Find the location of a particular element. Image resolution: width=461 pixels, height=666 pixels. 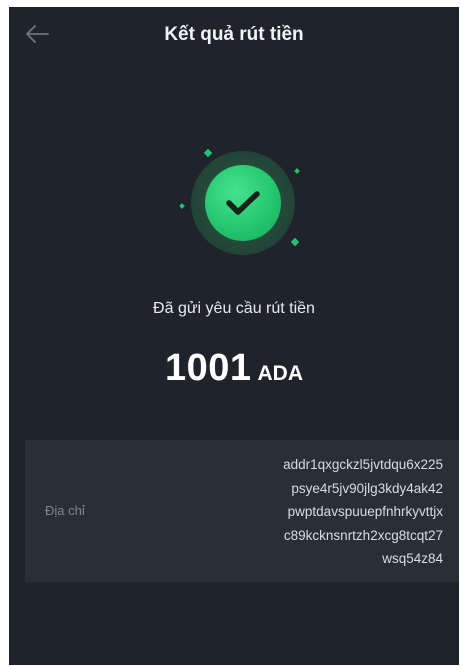

address-line: addr1qxgckzl5jvtdqu6x225 is located at coordinates (363, 464).